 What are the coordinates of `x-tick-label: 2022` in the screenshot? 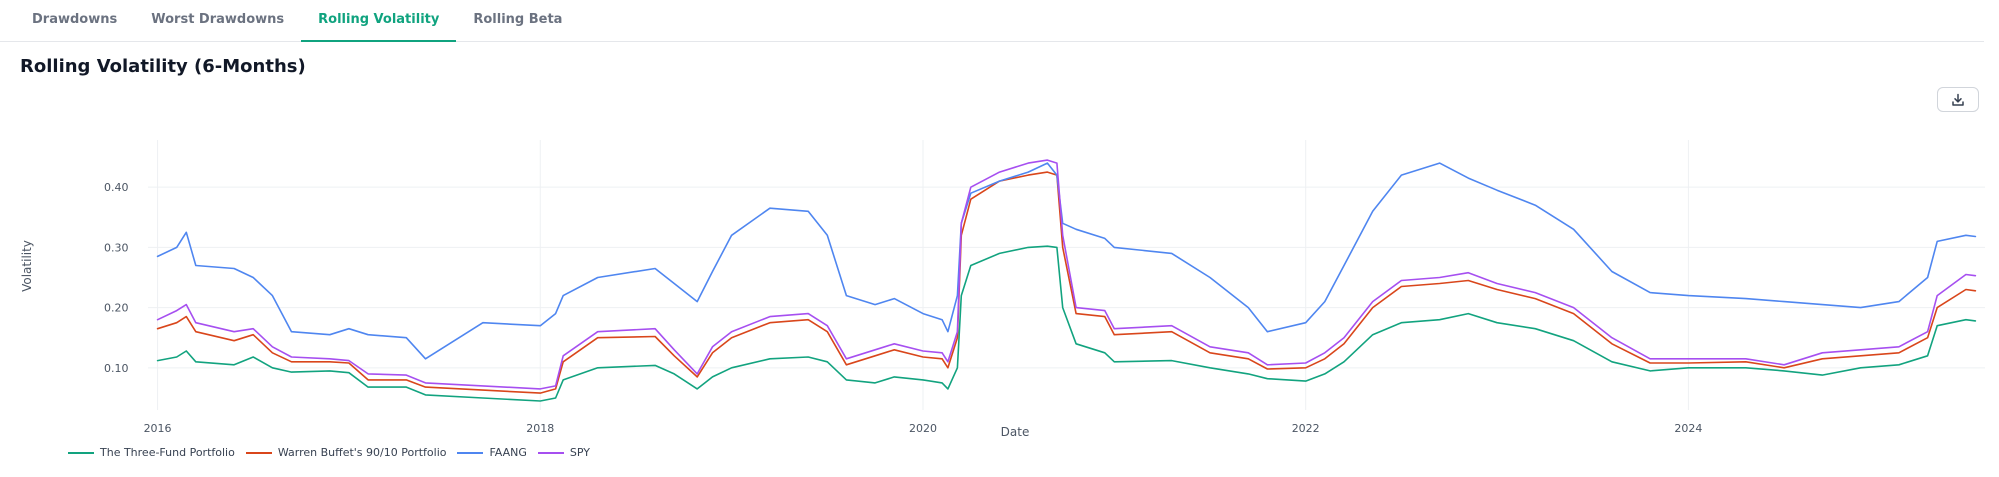 It's located at (1306, 428).